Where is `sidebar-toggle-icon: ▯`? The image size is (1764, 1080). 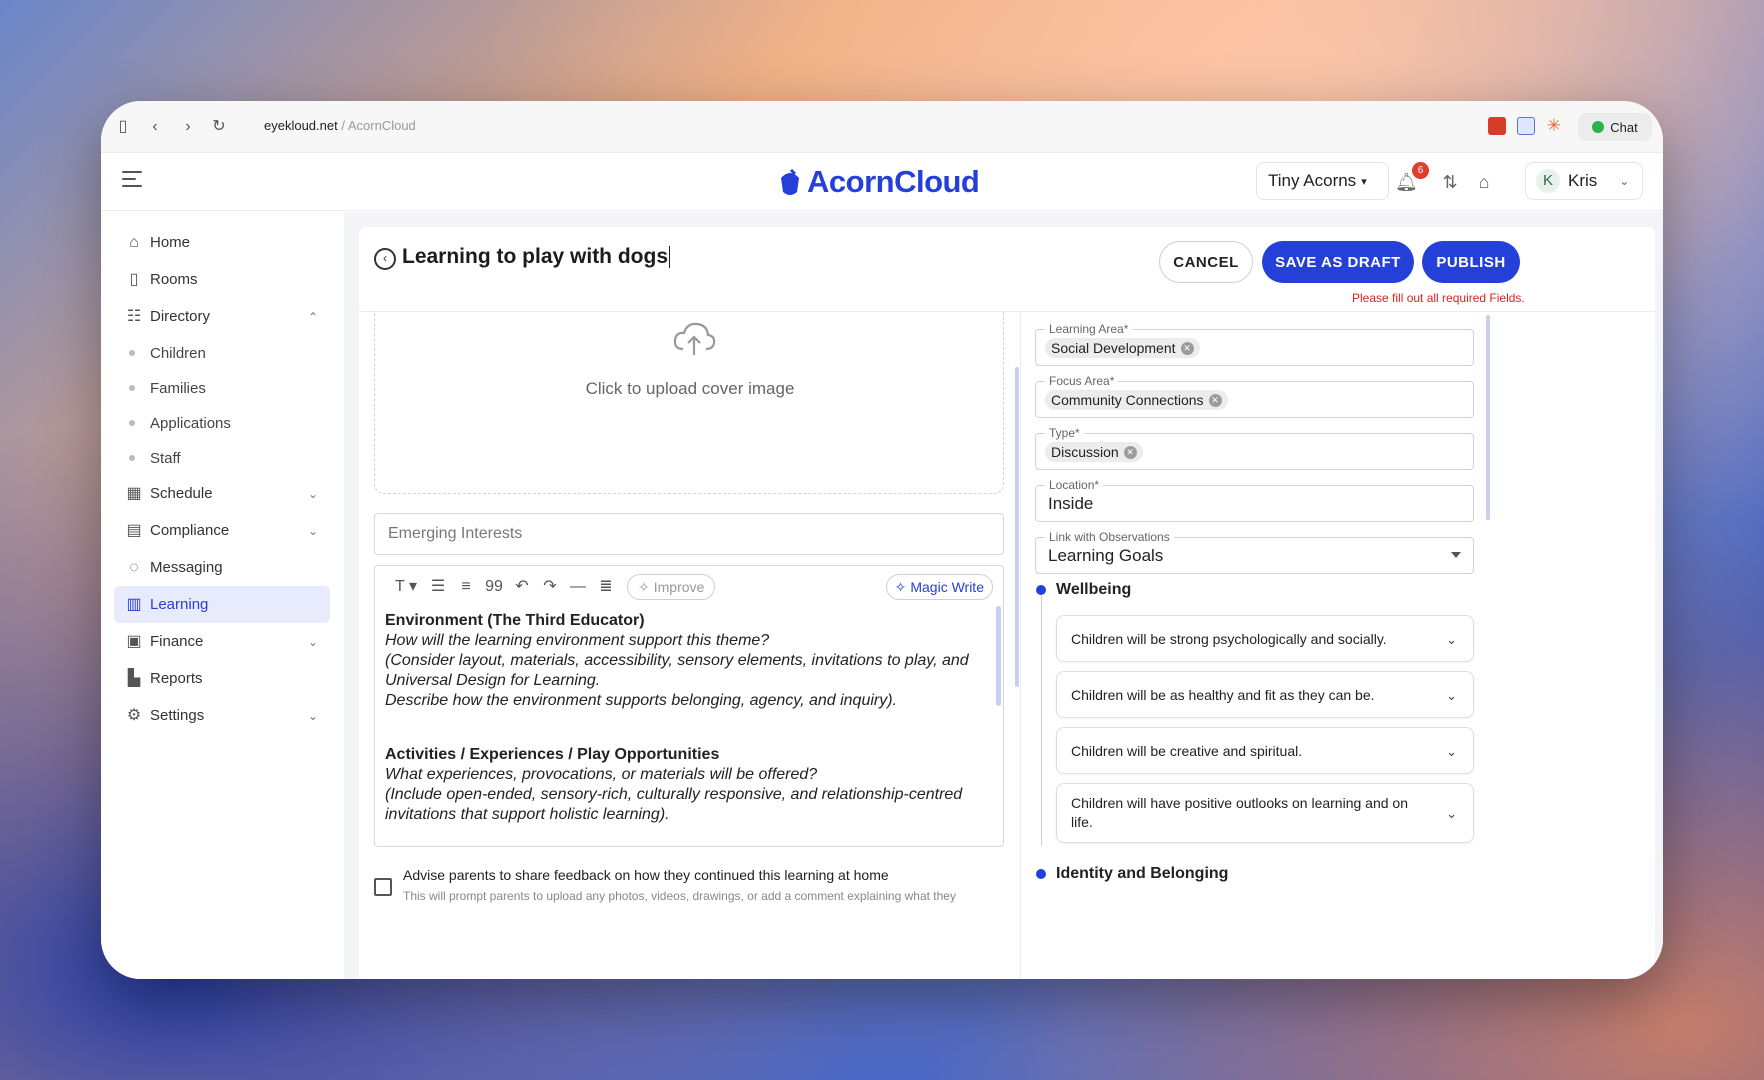 sidebar-toggle-icon: ▯ is located at coordinates (123, 127).